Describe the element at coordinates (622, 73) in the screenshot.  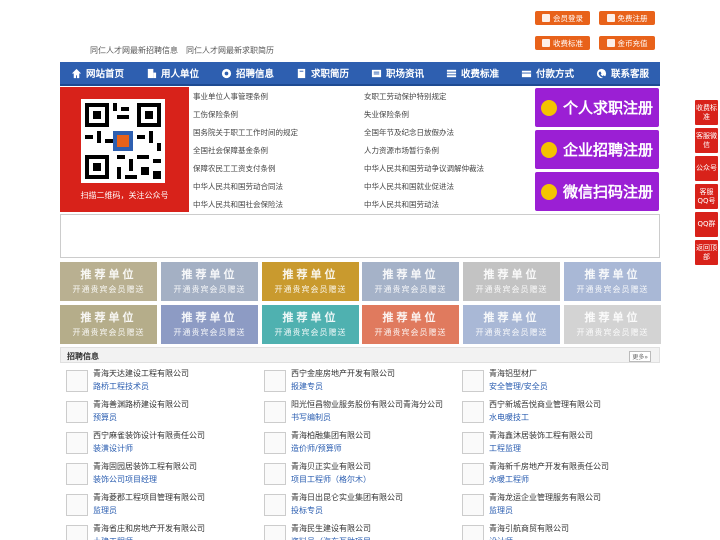
I see `nav-contact: 联系客服` at that location.